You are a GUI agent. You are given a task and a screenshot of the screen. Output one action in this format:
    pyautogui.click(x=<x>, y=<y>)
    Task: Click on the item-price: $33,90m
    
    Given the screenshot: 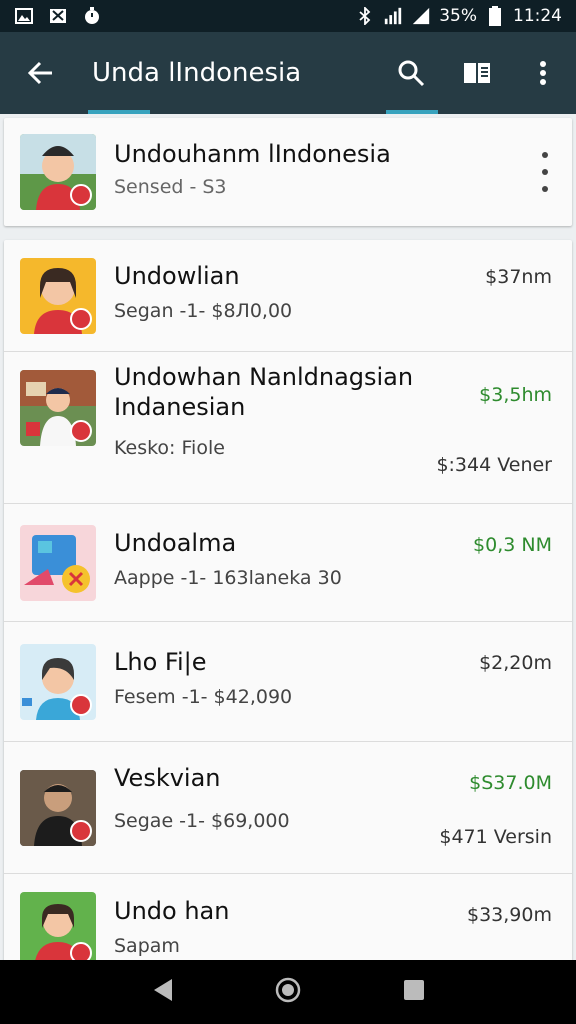 What is the action you would take?
    pyautogui.click(x=509, y=915)
    